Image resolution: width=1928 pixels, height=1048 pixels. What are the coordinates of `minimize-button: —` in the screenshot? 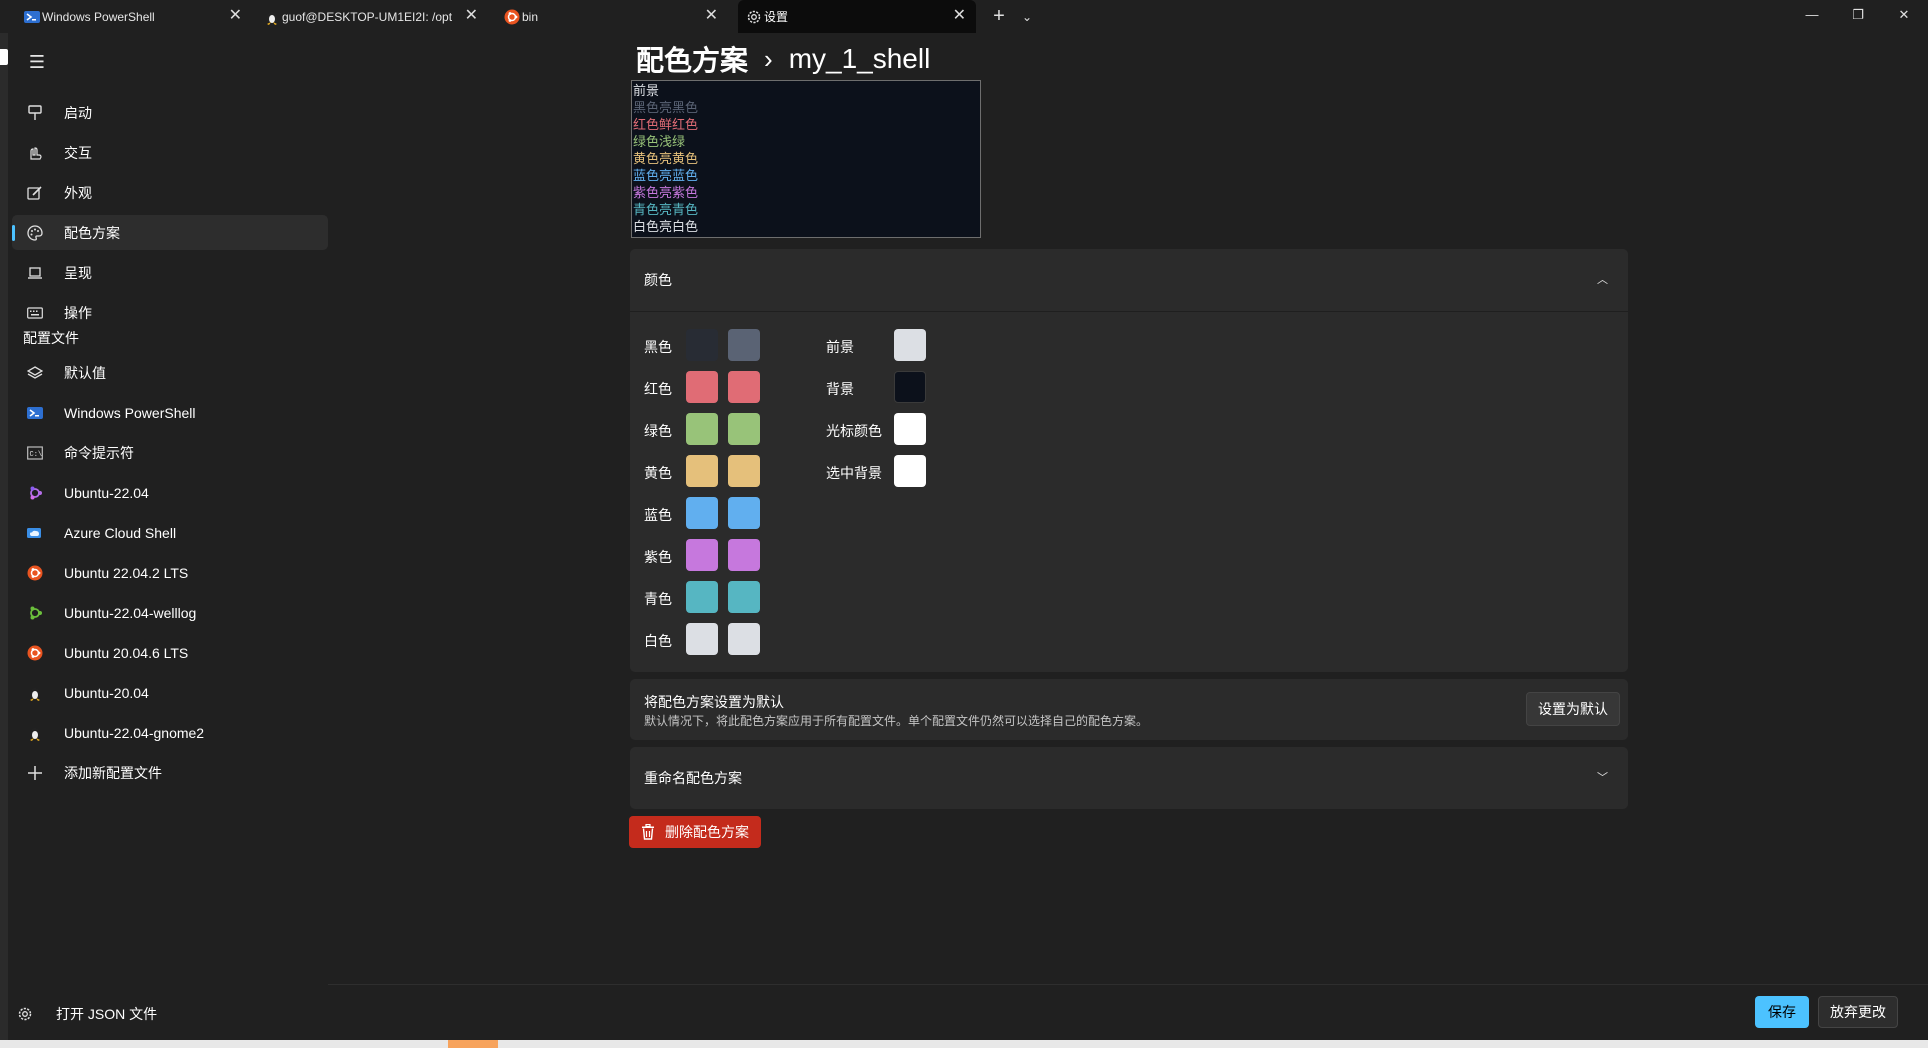 It's located at (1812, 15).